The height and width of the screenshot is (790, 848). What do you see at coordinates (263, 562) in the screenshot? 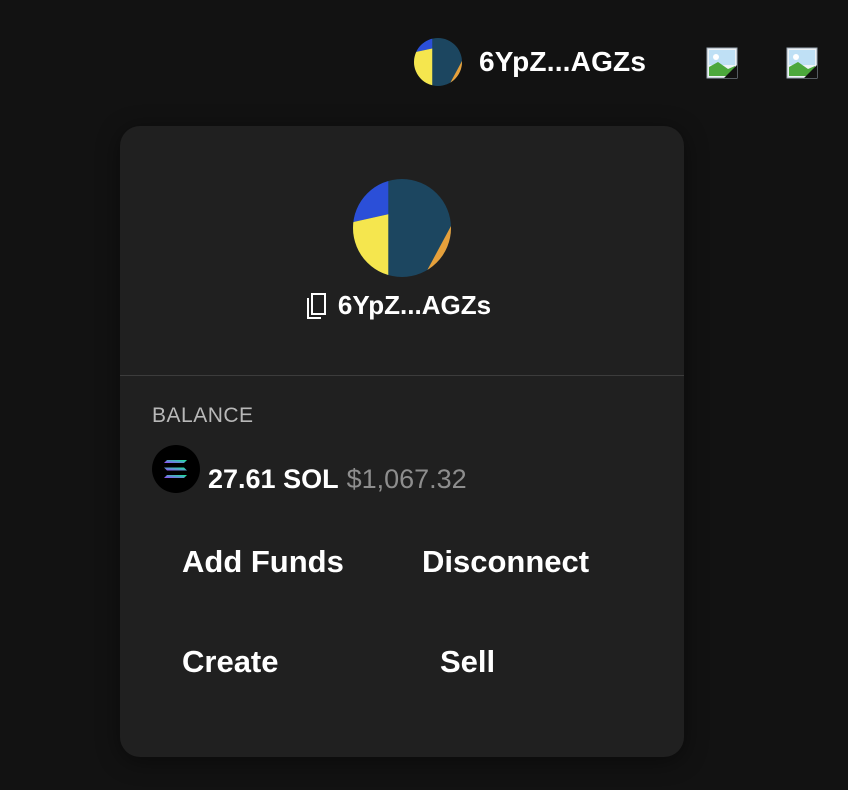
I see `add-funds-button: Add Funds` at bounding box center [263, 562].